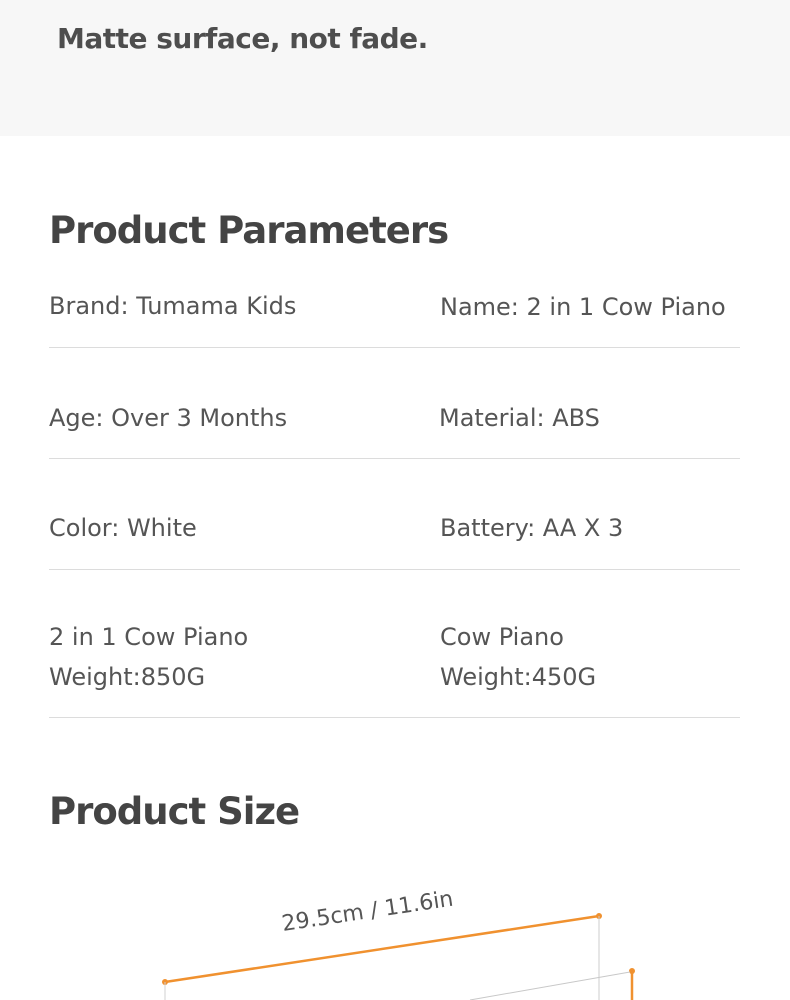  Describe the element at coordinates (249, 230) in the screenshot. I see `product-parameters-title: Product Parameters` at that location.